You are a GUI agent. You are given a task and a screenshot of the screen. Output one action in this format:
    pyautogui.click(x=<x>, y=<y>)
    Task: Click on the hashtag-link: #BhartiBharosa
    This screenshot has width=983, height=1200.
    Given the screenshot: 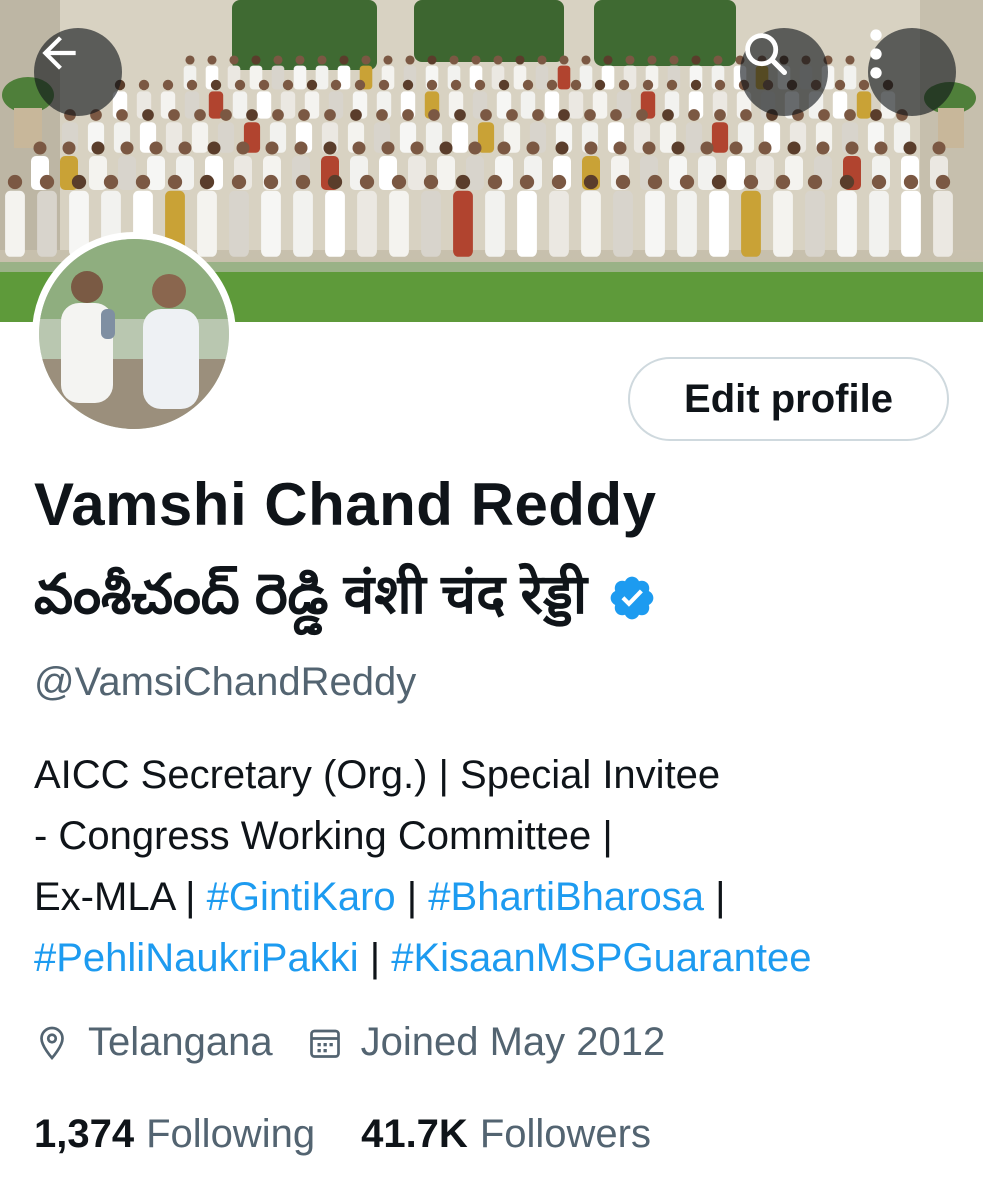 What is the action you would take?
    pyautogui.click(x=566, y=897)
    